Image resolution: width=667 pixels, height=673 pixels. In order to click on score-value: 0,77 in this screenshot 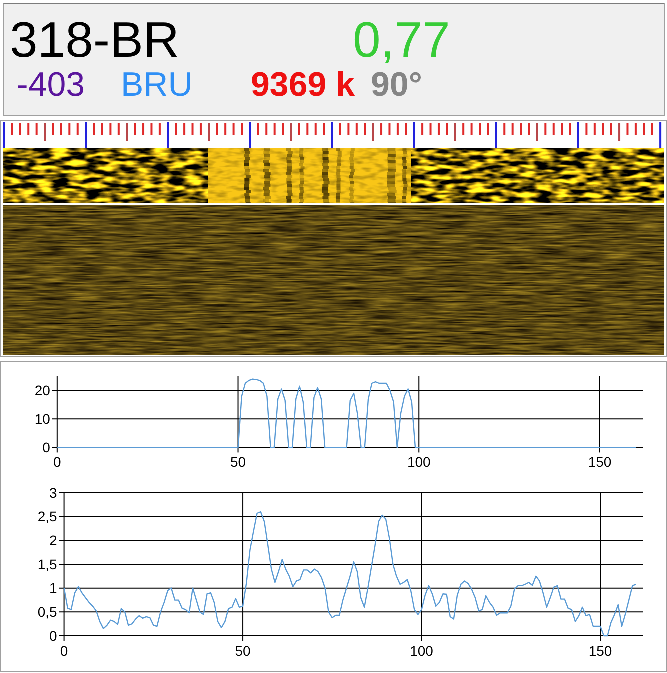, I will do `click(401, 40)`.